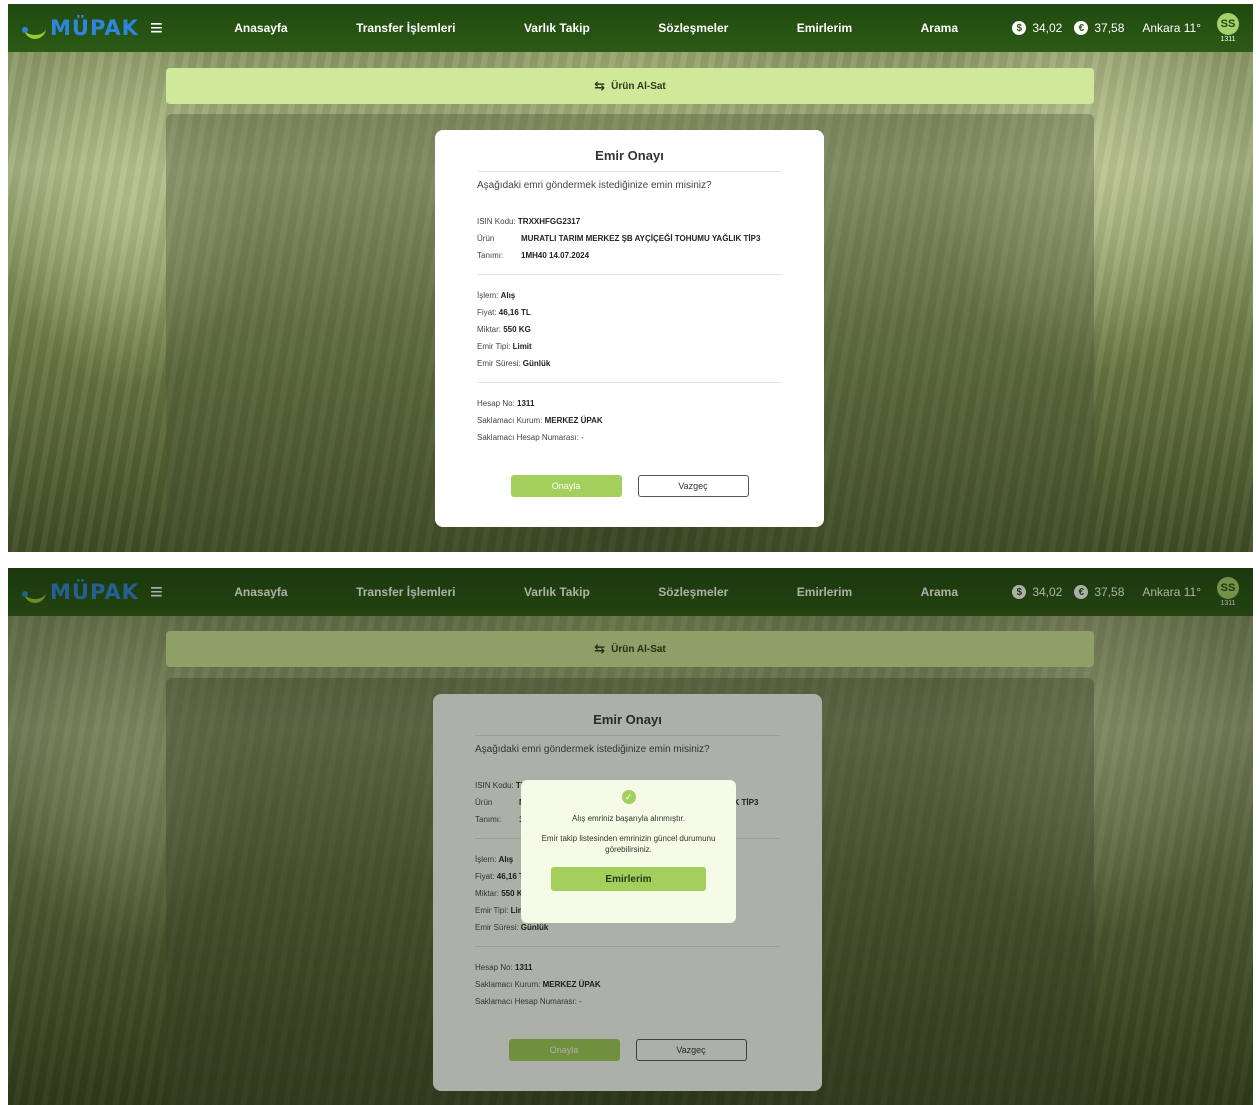  What do you see at coordinates (638, 86) in the screenshot?
I see `action-bar-label: Ürün Al-Sat` at bounding box center [638, 86].